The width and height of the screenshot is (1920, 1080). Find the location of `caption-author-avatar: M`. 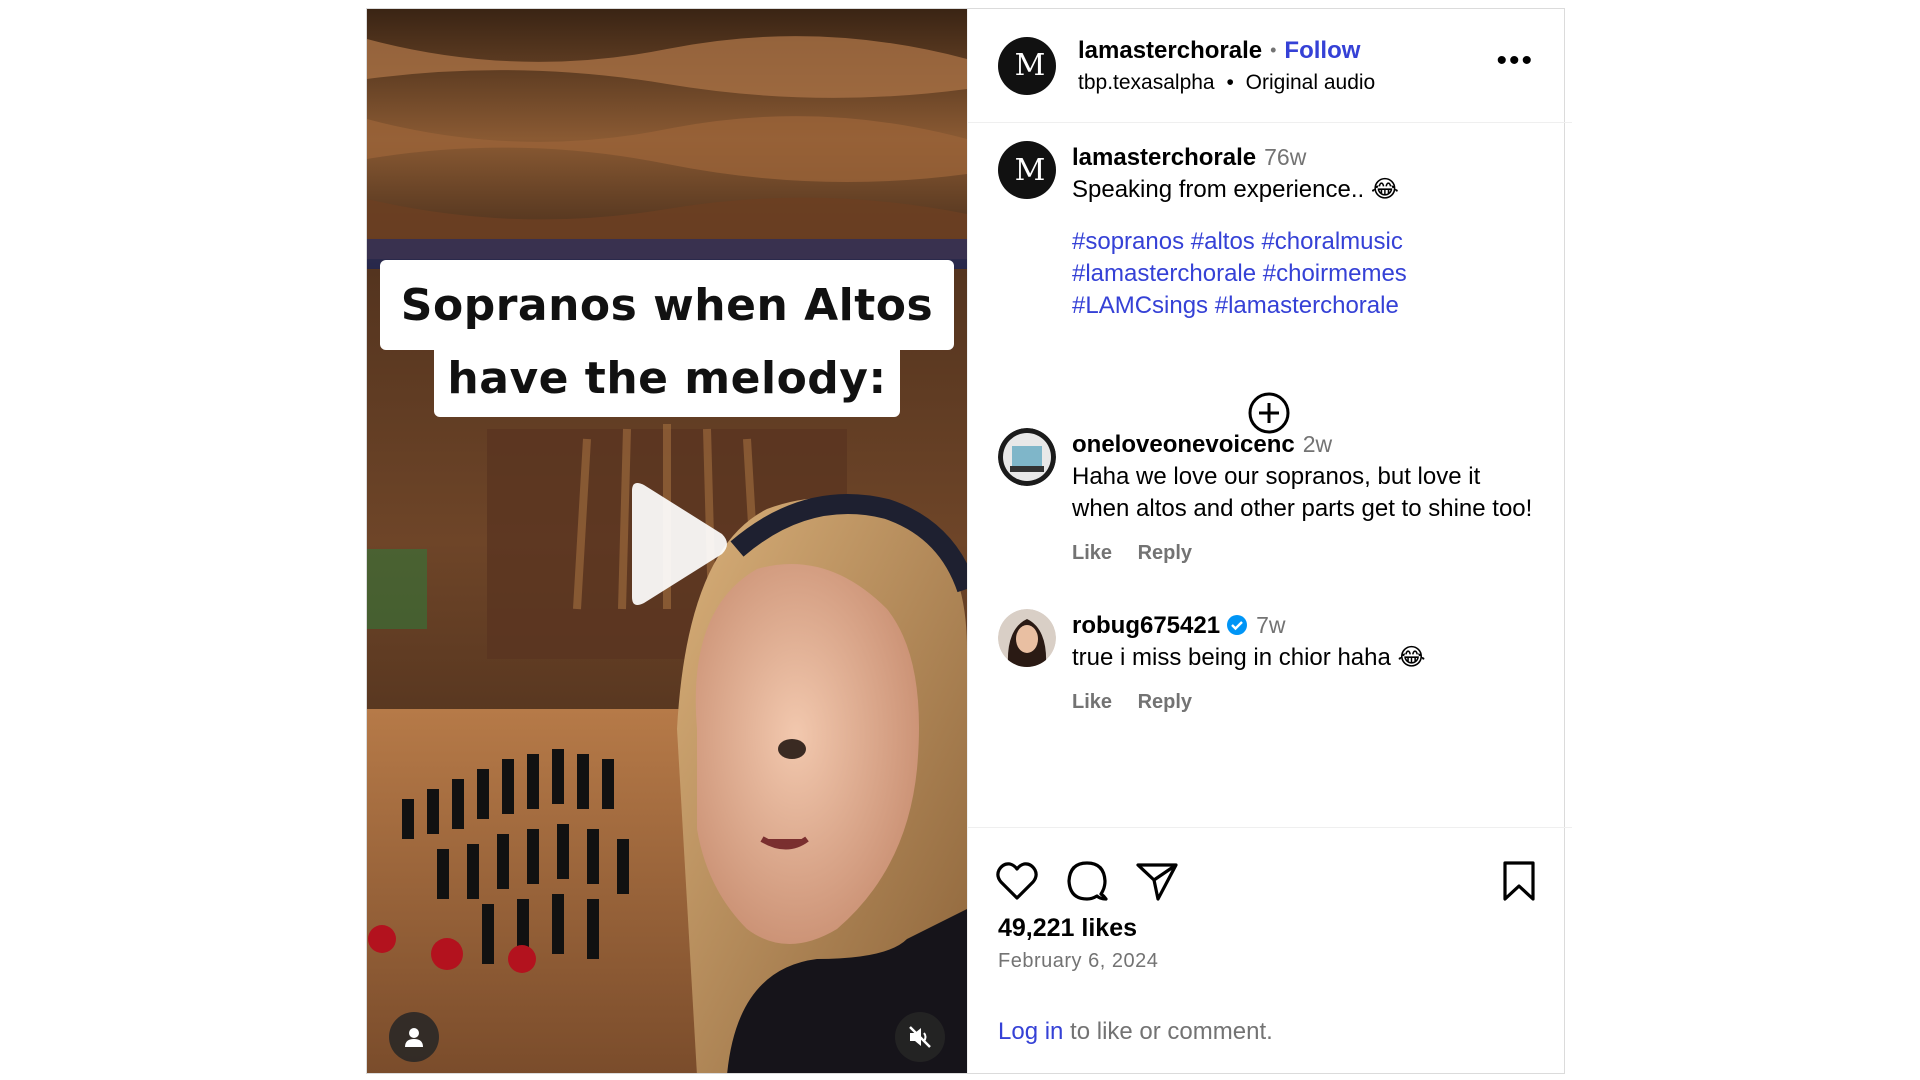

caption-author-avatar: M is located at coordinates (1027, 170).